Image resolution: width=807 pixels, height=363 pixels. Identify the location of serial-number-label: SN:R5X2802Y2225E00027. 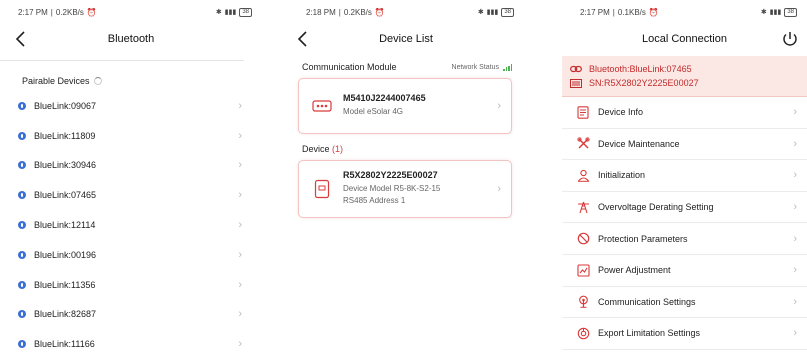
(644, 83).